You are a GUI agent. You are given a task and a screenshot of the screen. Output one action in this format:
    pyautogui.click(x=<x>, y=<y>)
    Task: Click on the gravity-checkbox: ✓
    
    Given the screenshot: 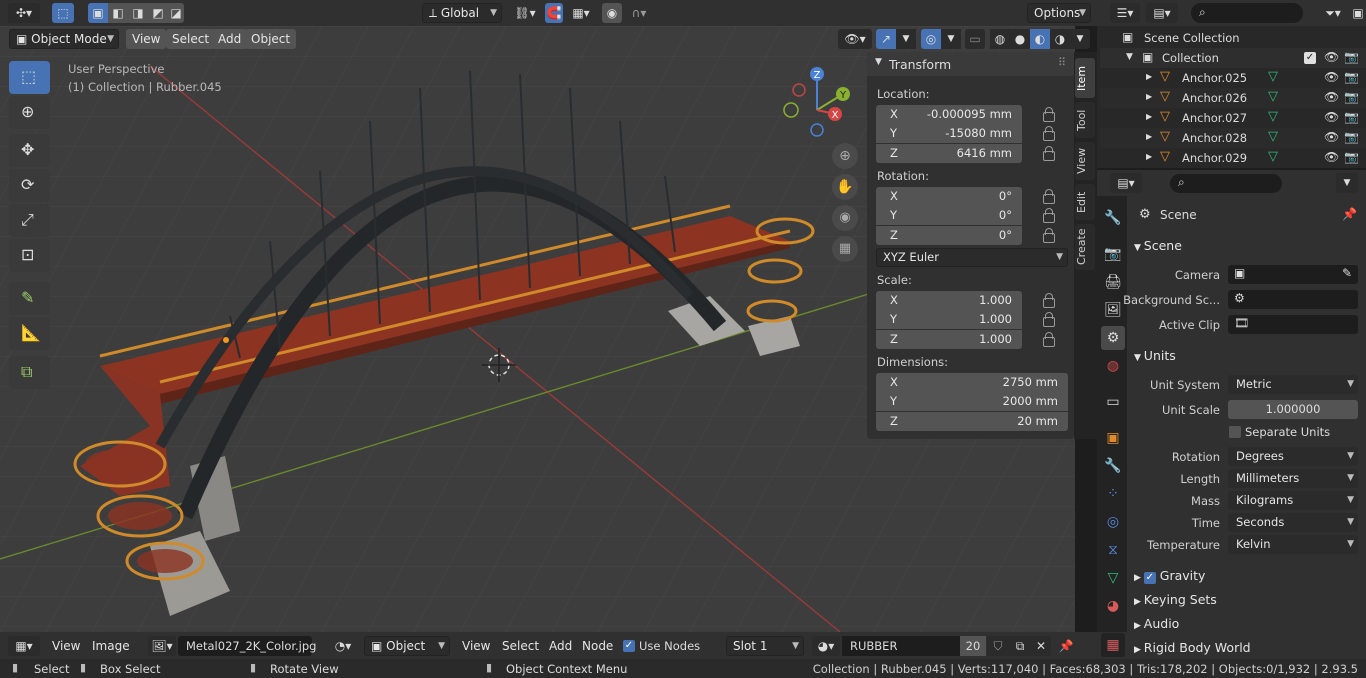 What is the action you would take?
    pyautogui.click(x=1149, y=578)
    